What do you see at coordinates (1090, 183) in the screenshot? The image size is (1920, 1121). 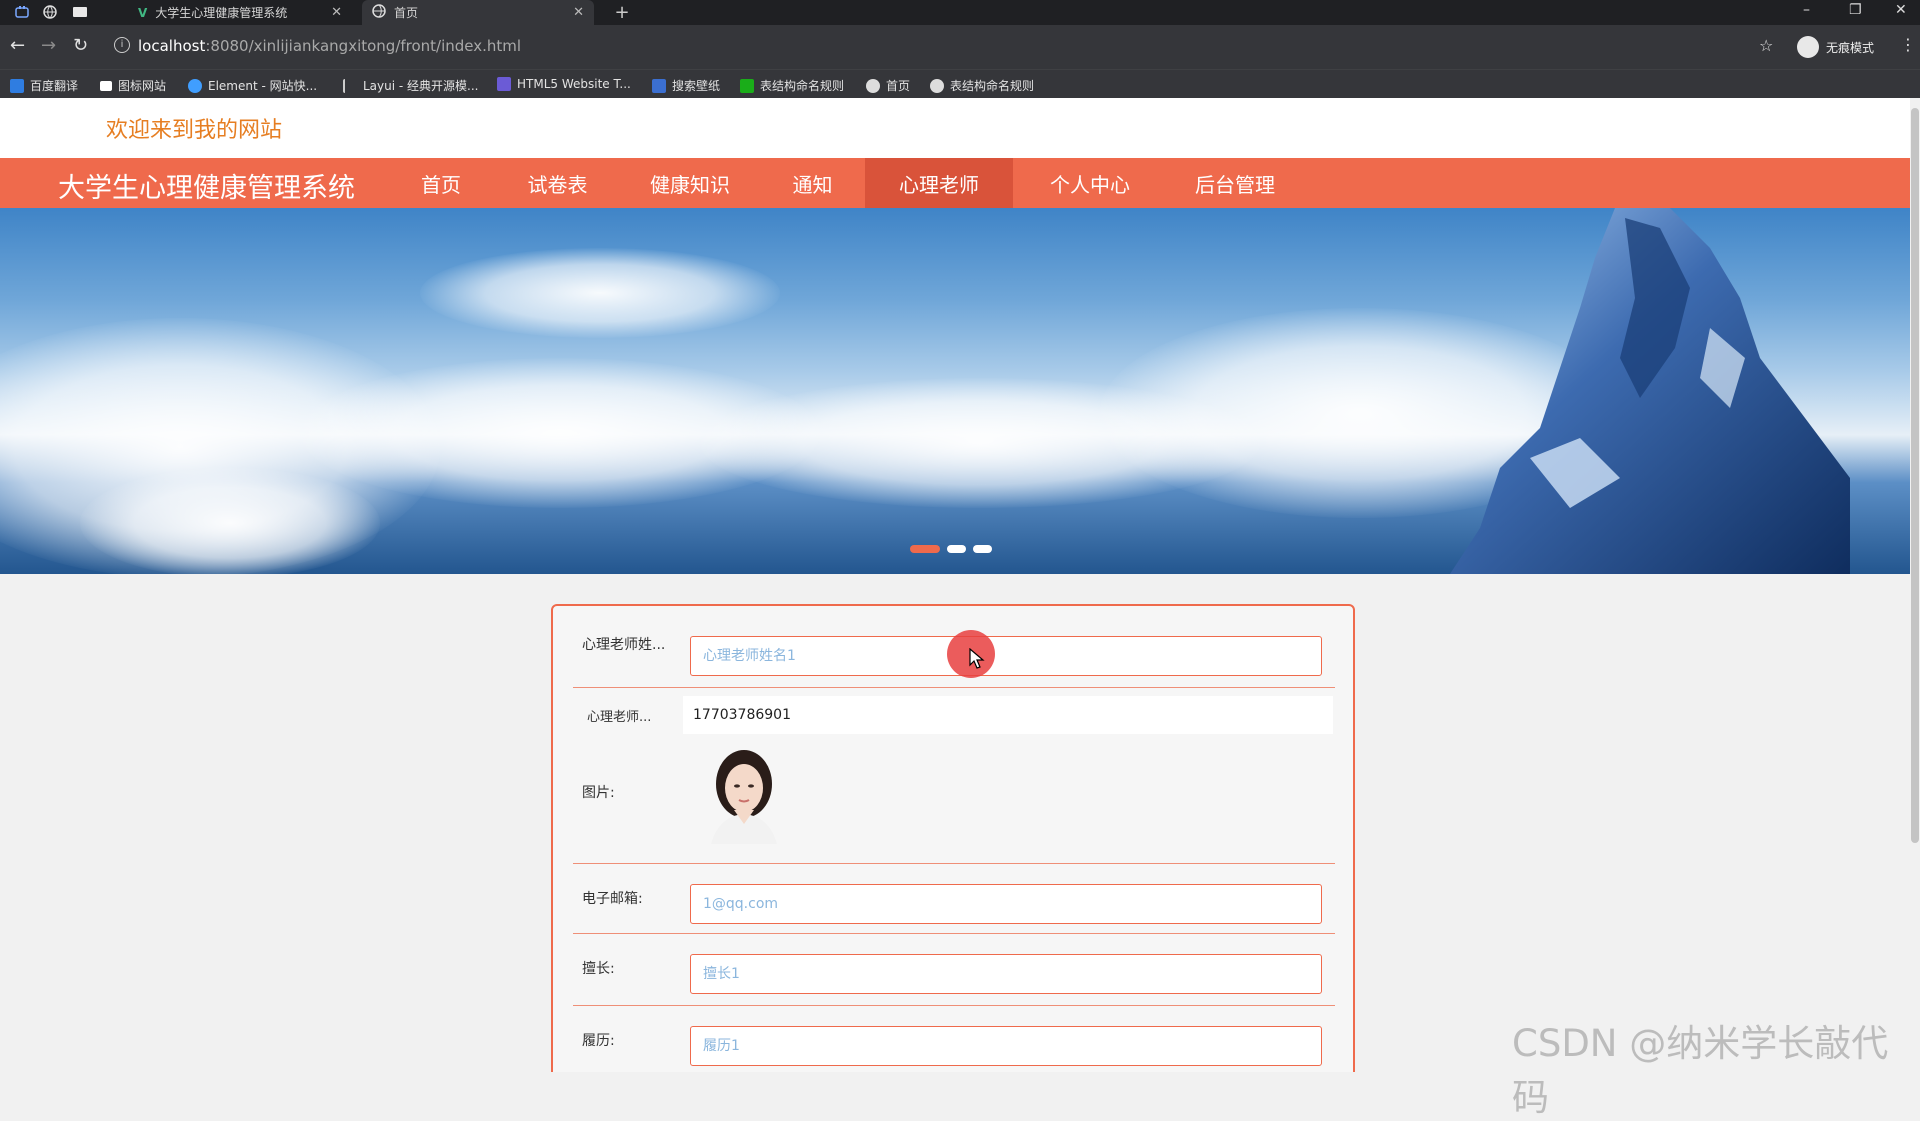 I see `nav-personal-center: 个人中心` at bounding box center [1090, 183].